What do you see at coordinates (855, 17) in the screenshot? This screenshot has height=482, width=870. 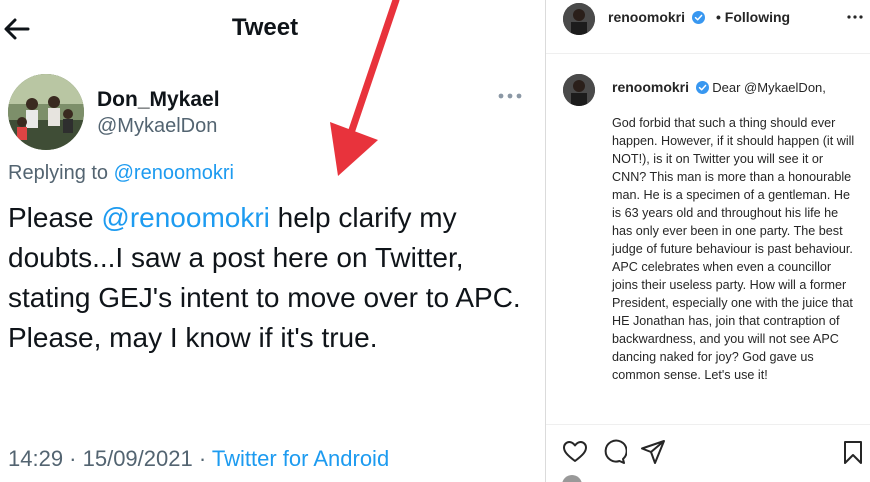 I see `ig-more-options-icon` at bounding box center [855, 17].